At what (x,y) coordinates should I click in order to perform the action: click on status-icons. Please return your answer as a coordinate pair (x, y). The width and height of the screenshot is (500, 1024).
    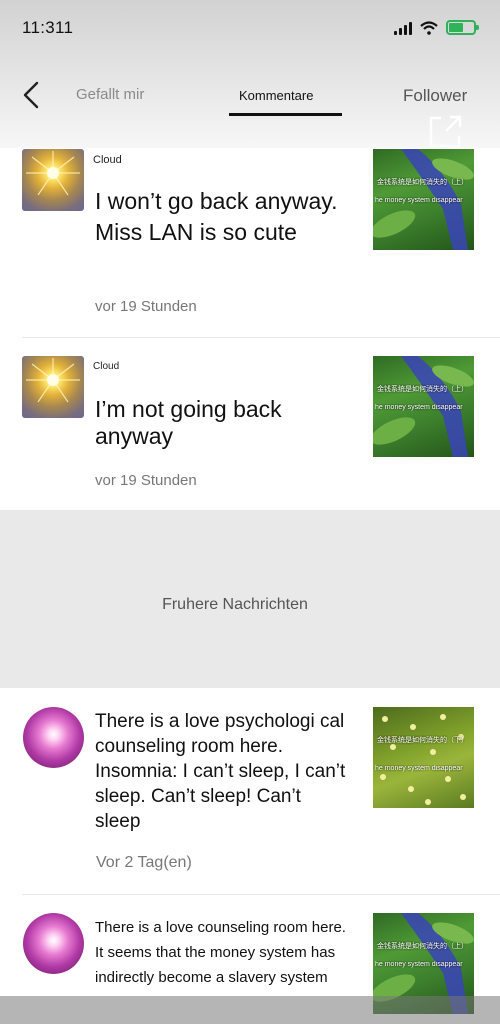
    Looking at the image, I should click on (436, 27).